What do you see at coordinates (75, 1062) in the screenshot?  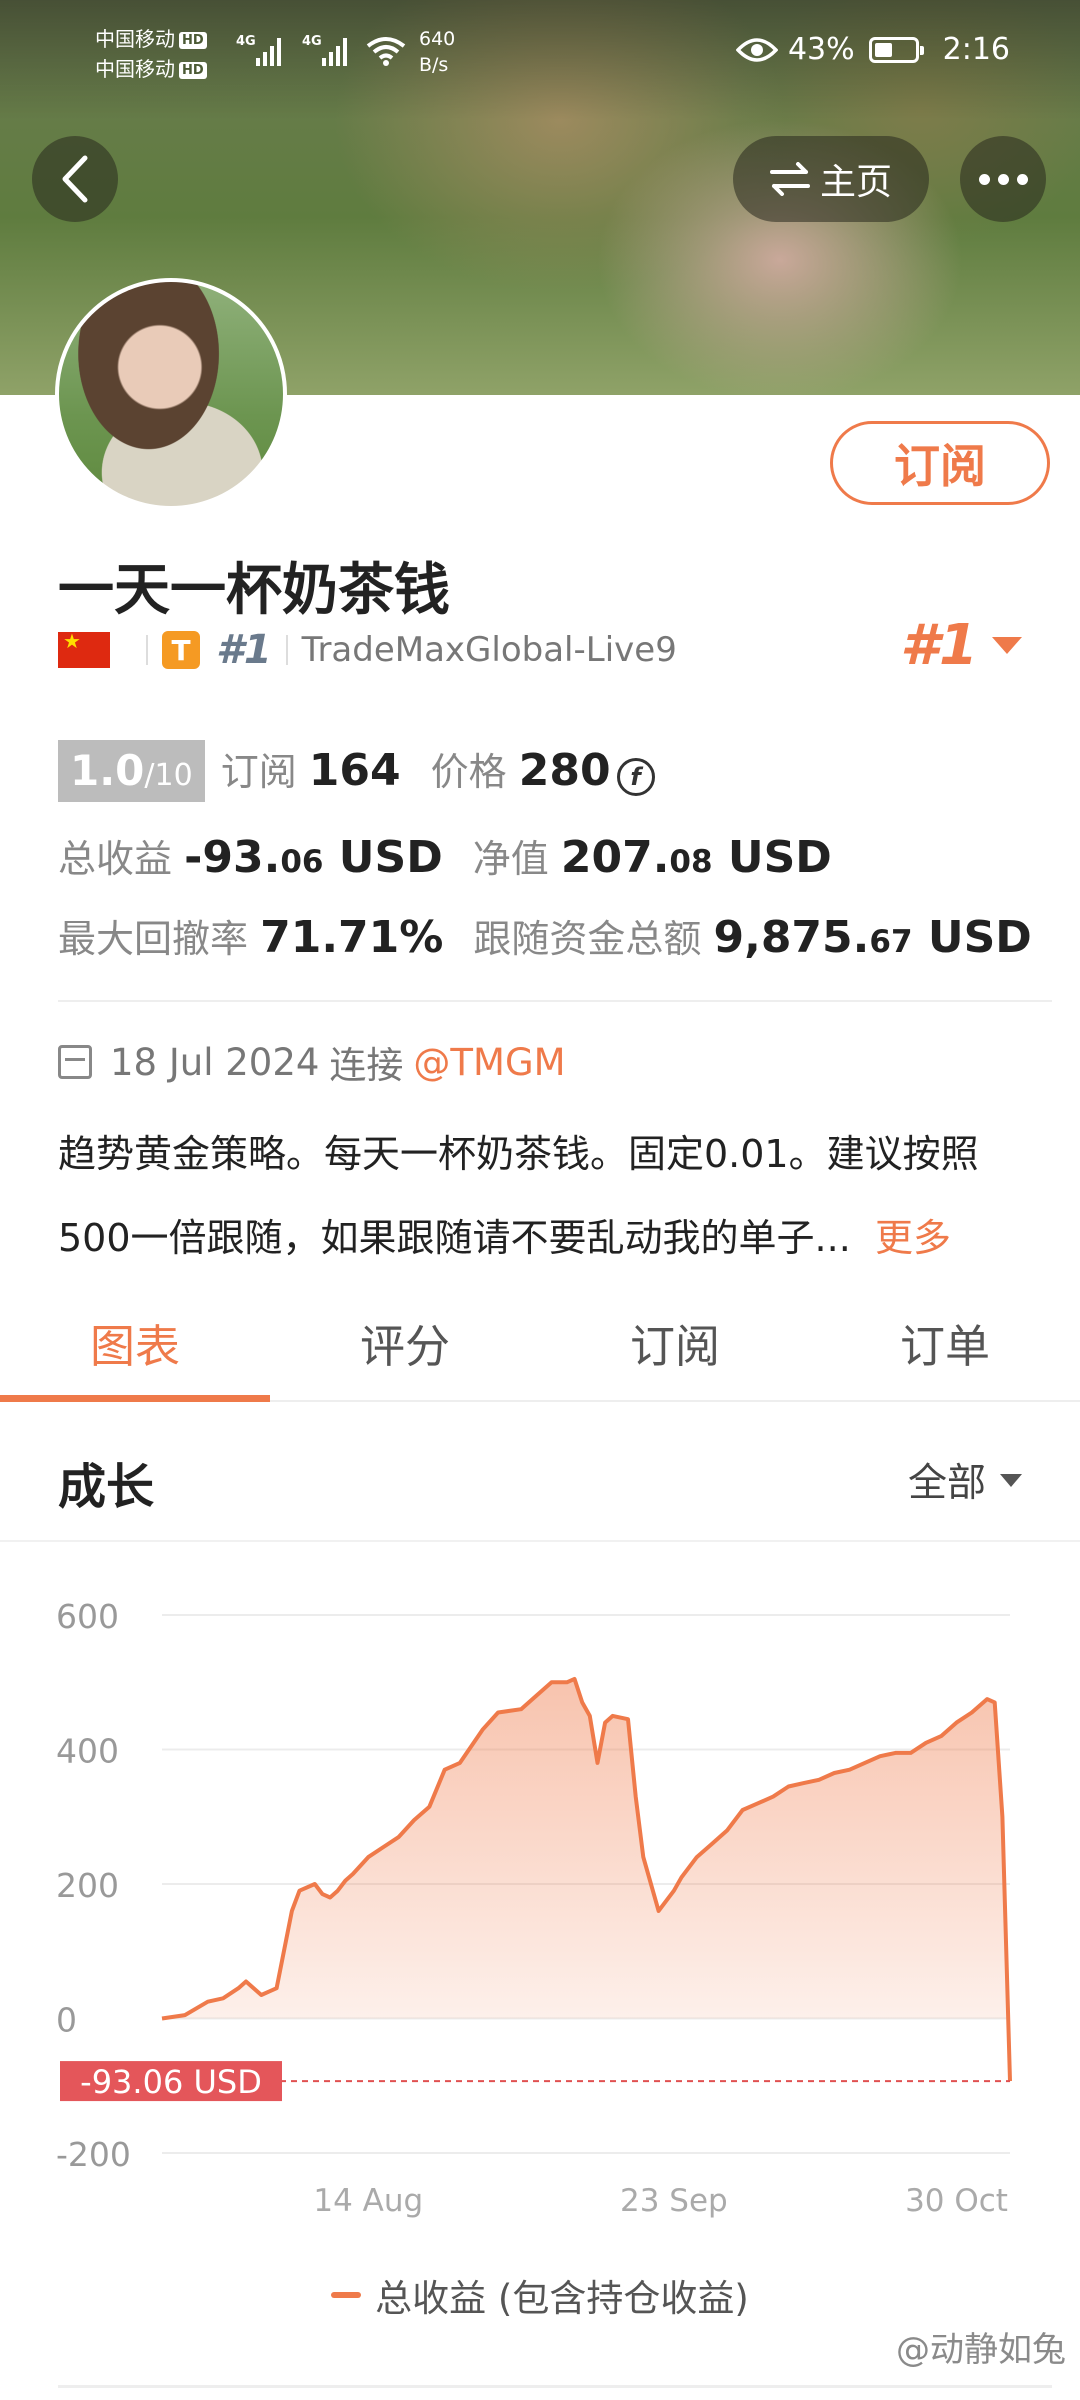 I see `calendar-icon` at bounding box center [75, 1062].